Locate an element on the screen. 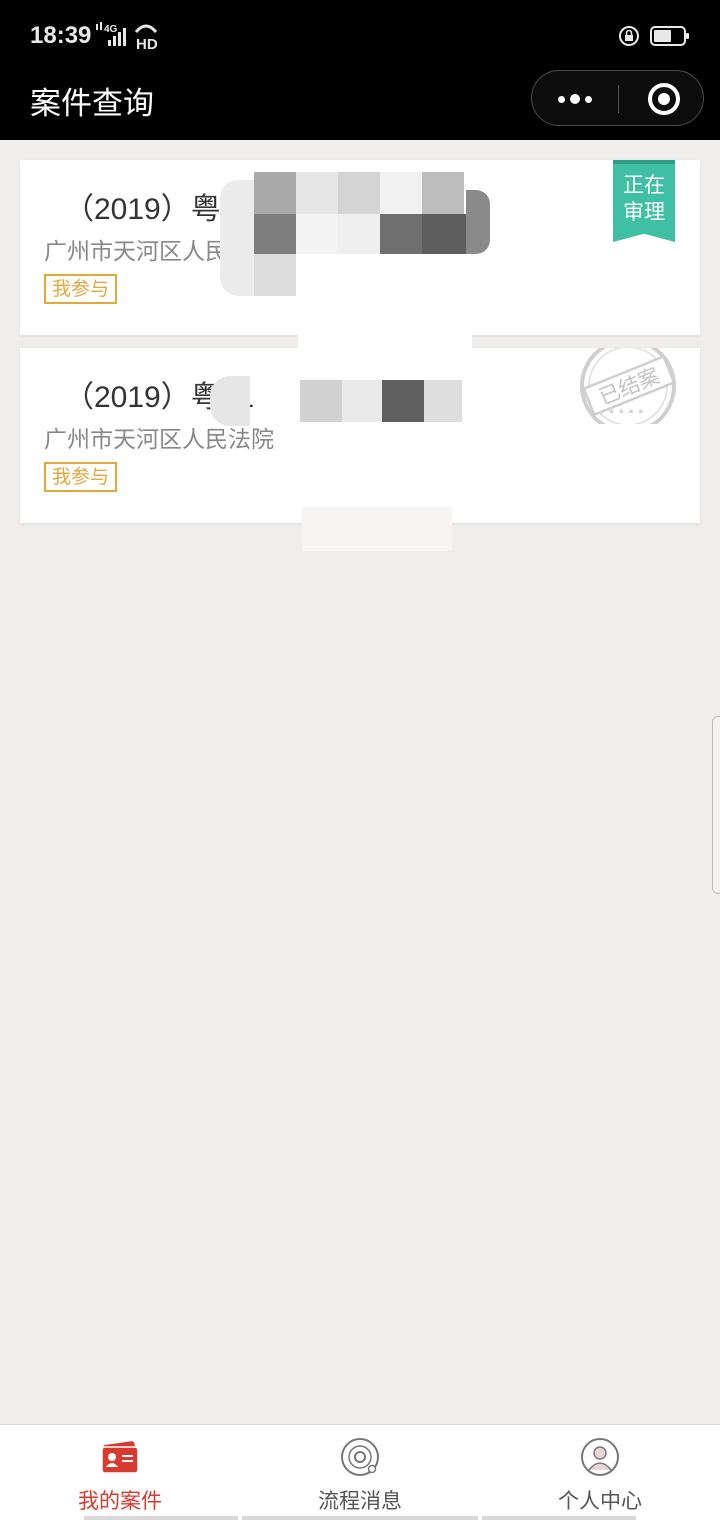  tab-my-cases: 我的案件 is located at coordinates (120, 1472).